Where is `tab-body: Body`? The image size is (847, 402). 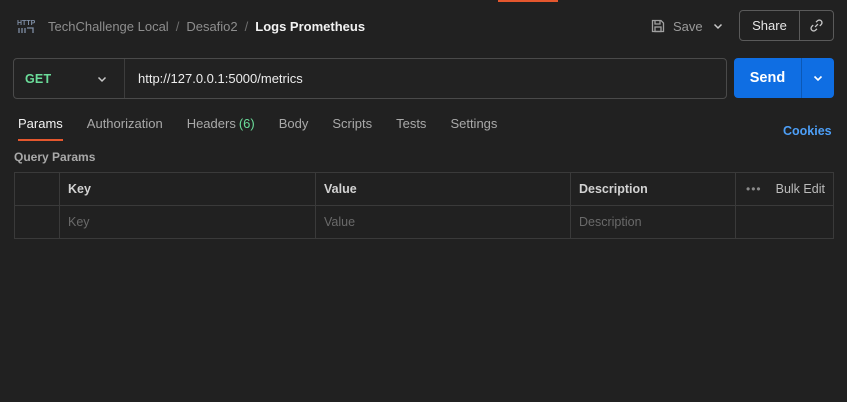 tab-body: Body is located at coordinates (294, 127).